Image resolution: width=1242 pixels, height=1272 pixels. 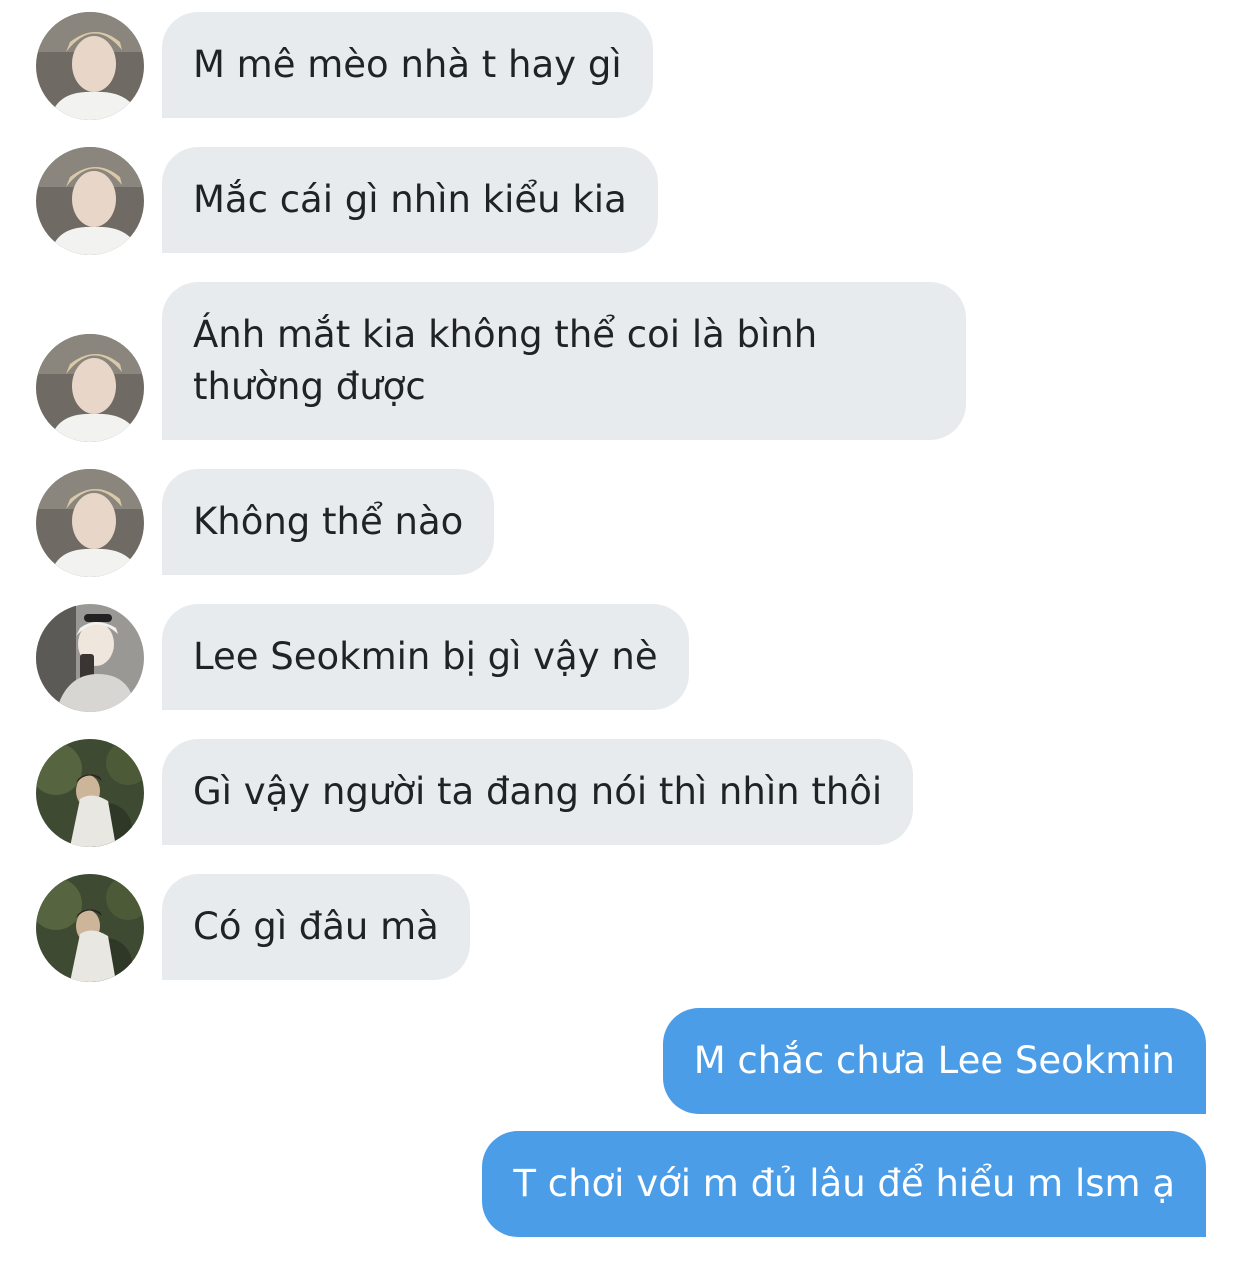 I want to click on message-row: Mắc cái gì nhìn kiểu kia, so click(x=621, y=201).